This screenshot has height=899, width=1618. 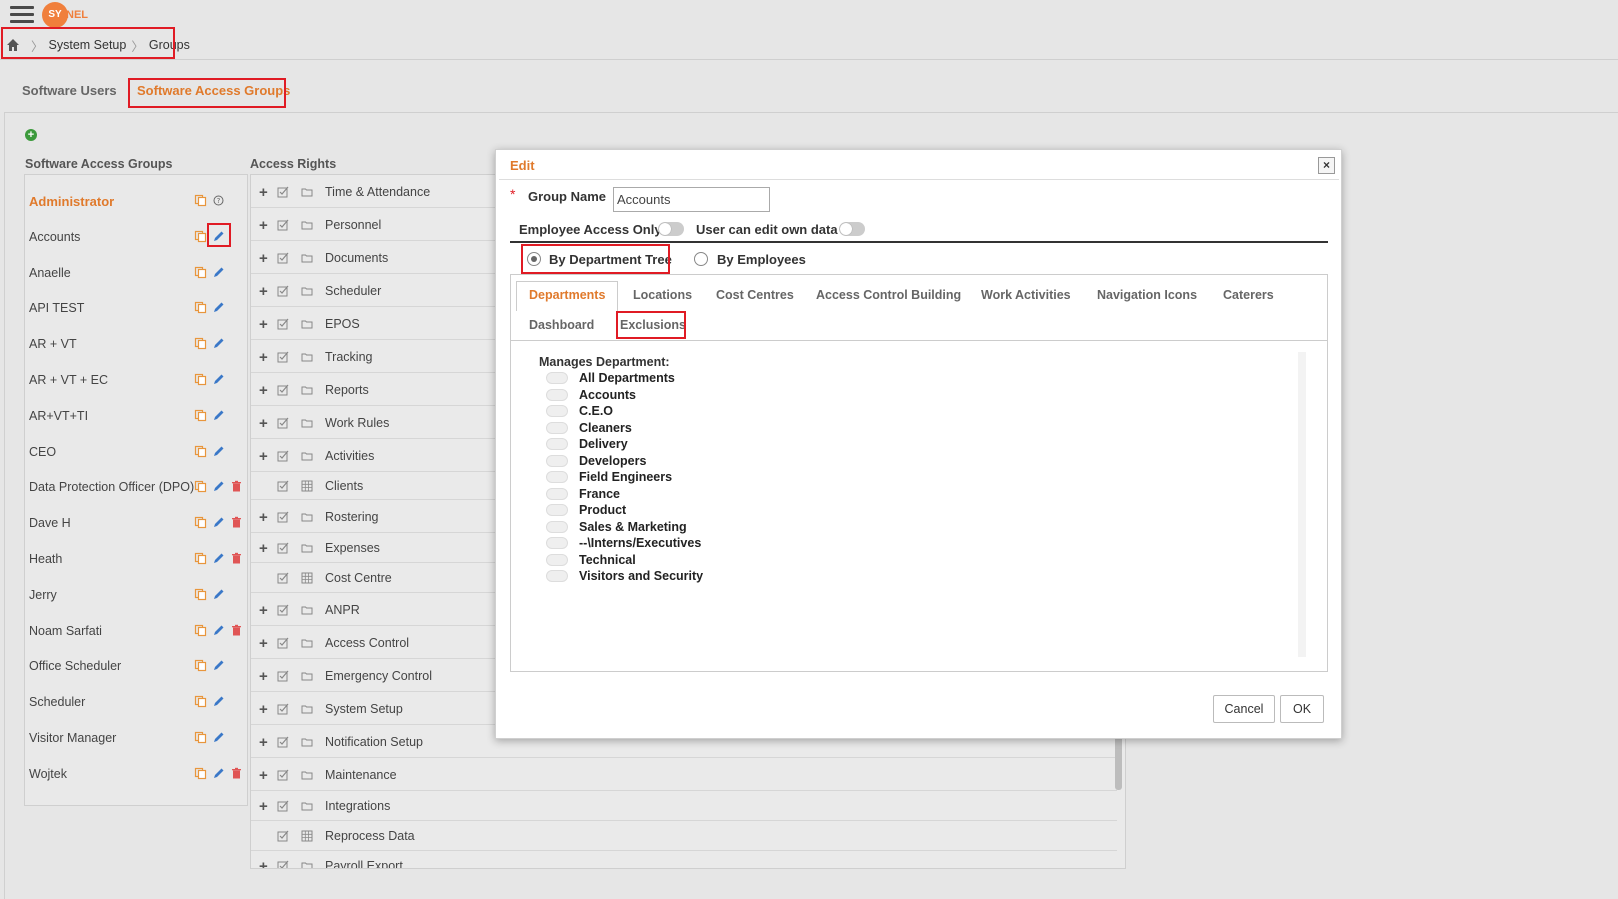 What do you see at coordinates (888, 295) in the screenshot?
I see `tab-access-control-building: Access Control Building` at bounding box center [888, 295].